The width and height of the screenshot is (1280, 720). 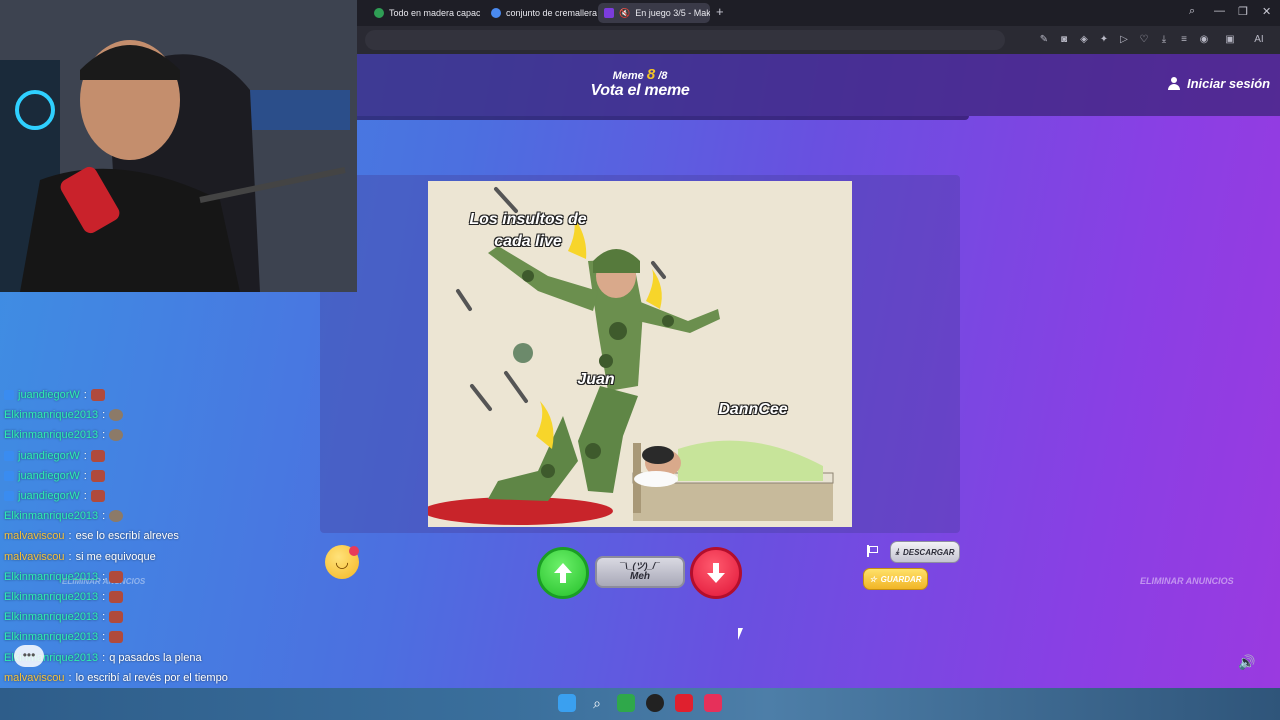 I want to click on chat-text: q pasados la plena, so click(x=155, y=657).